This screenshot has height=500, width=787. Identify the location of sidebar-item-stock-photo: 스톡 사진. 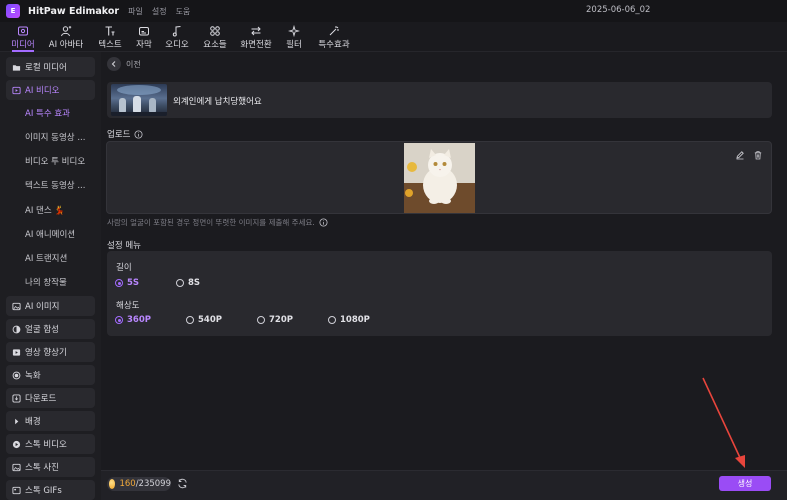
(50, 467).